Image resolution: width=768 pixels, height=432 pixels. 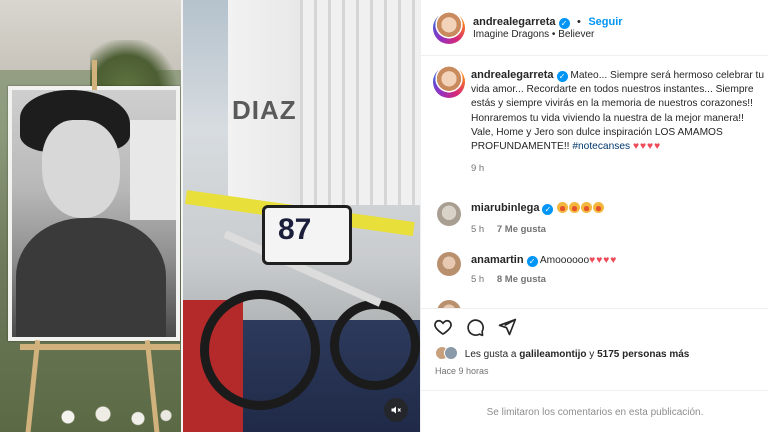 I want to click on easel-top, so click(x=94, y=75).